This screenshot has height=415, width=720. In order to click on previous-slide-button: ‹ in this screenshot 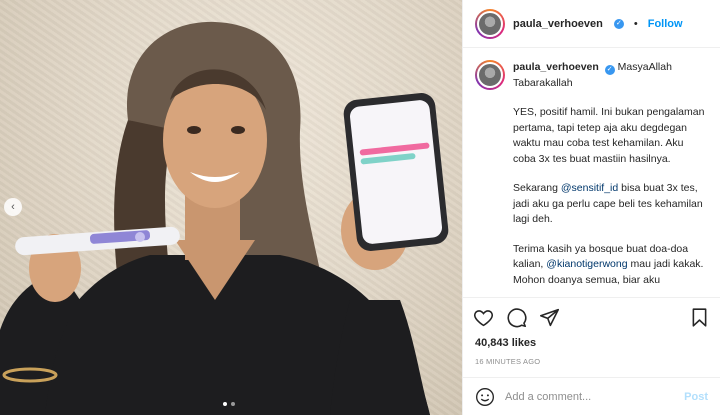, I will do `click(13, 207)`.